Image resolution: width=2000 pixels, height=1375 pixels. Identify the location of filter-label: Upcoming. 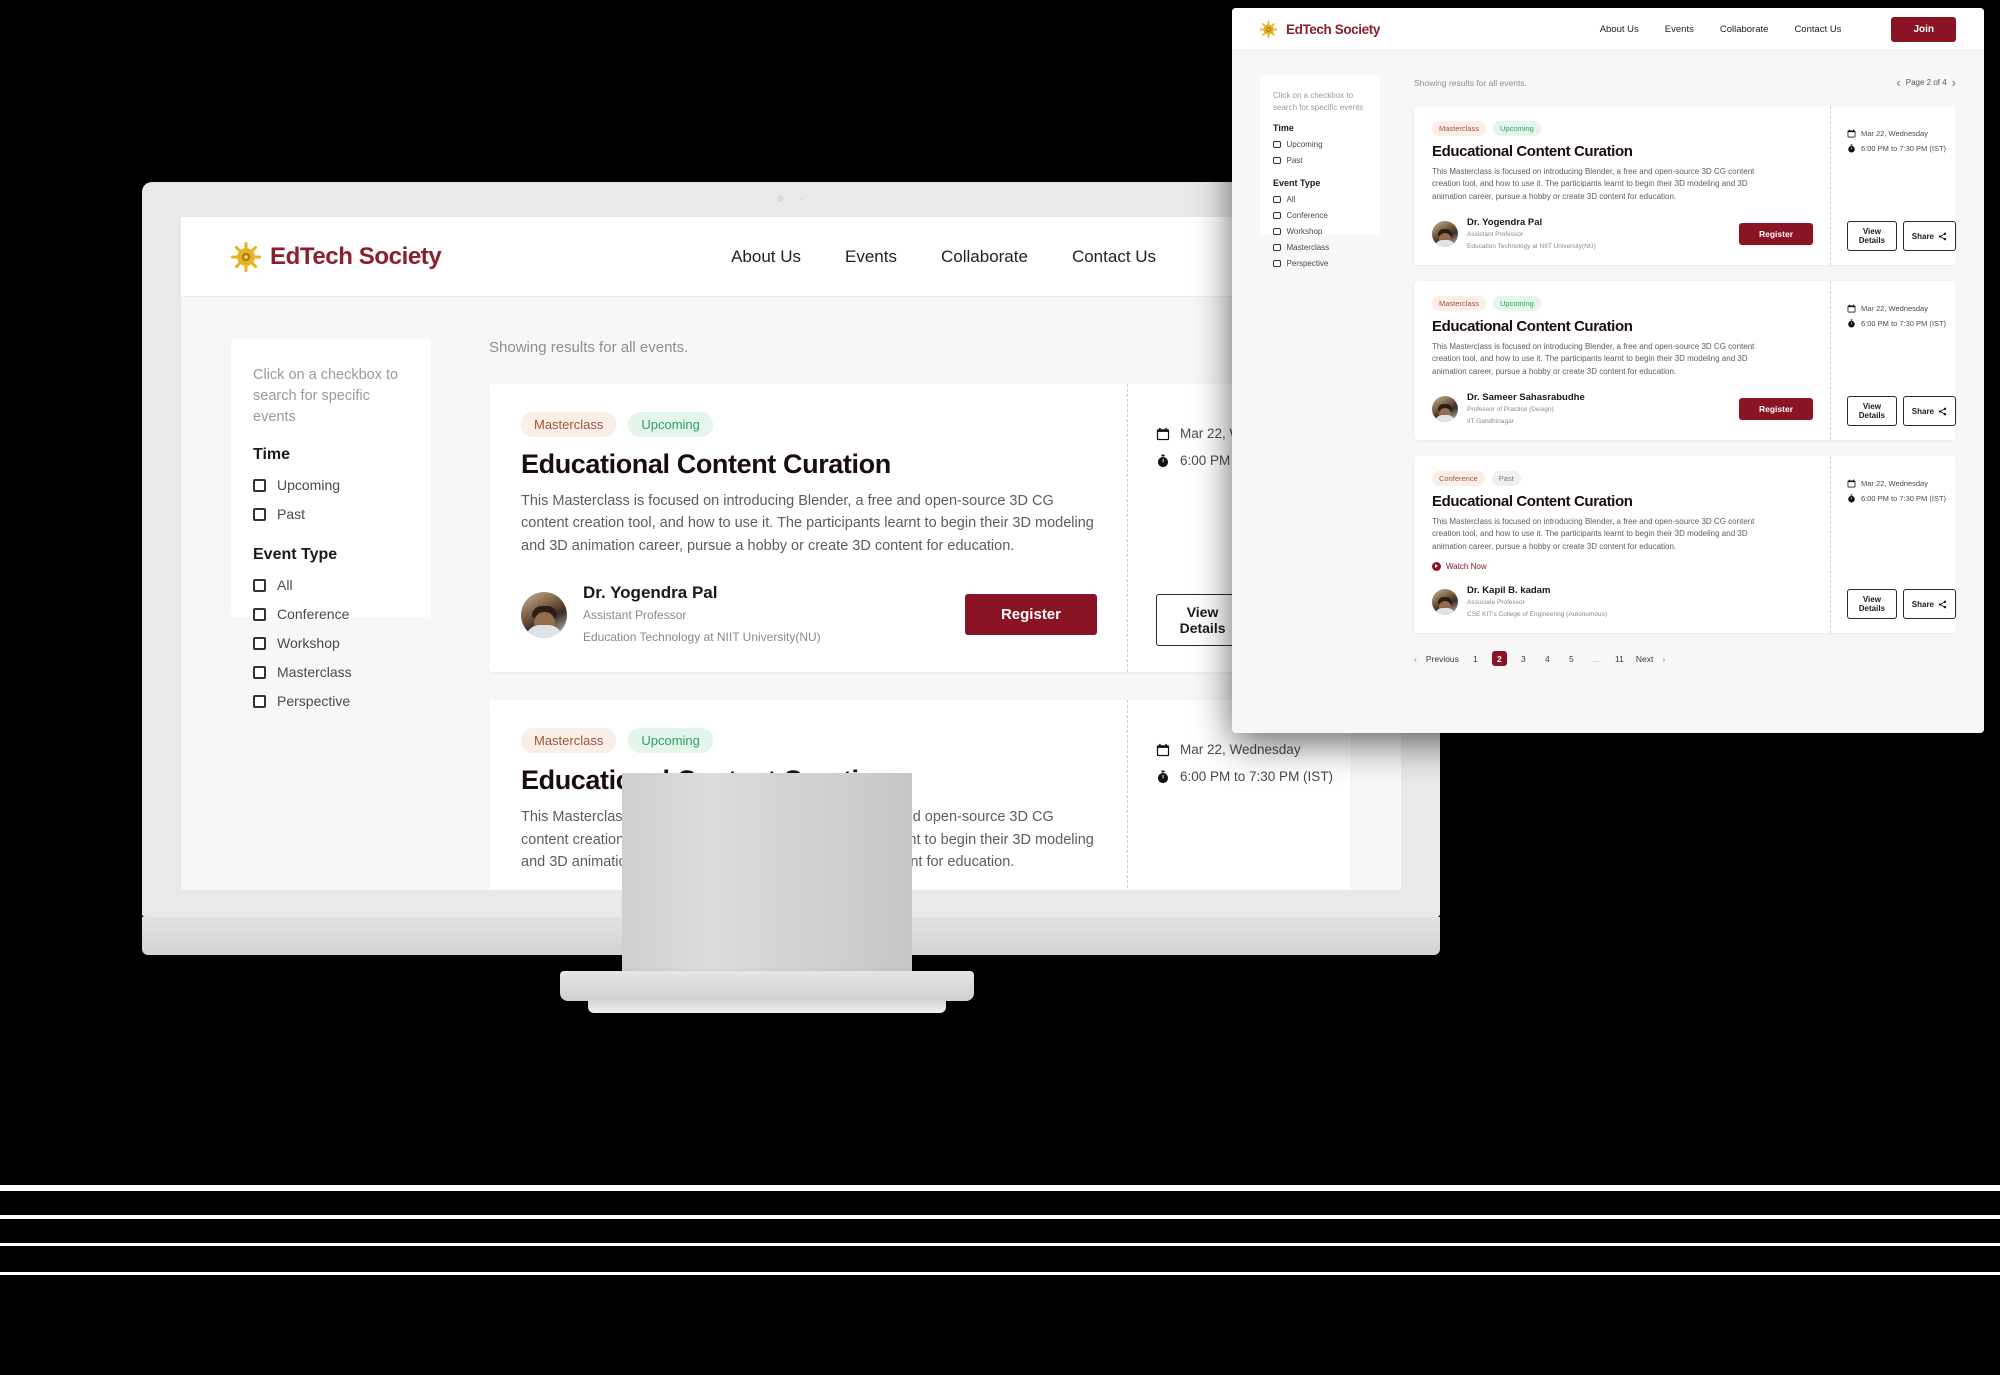
(1304, 145).